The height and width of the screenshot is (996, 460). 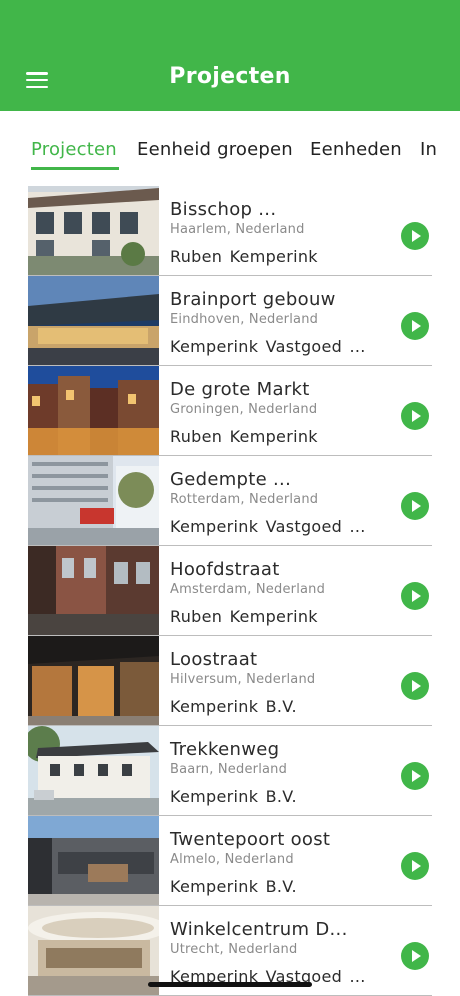 I want to click on project-location: Rotterdam, Nederland, so click(x=244, y=499).